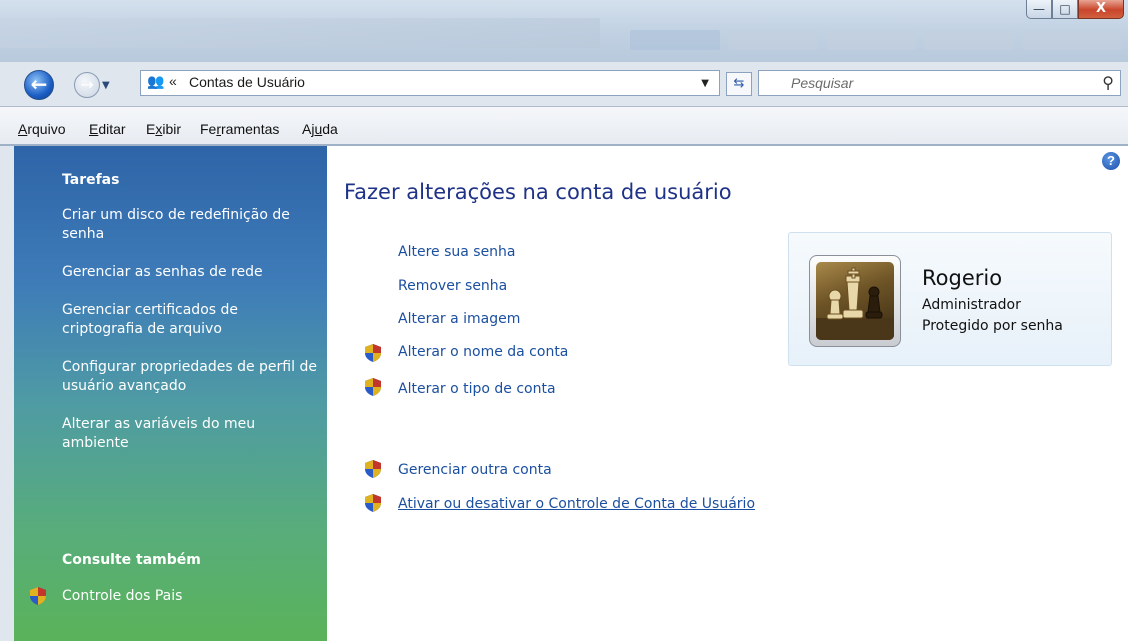 Image resolution: width=1128 pixels, height=641 pixels. Describe the element at coordinates (430, 83) in the screenshot. I see `address-bar: 👥 « Contas de Usuário ▼` at that location.